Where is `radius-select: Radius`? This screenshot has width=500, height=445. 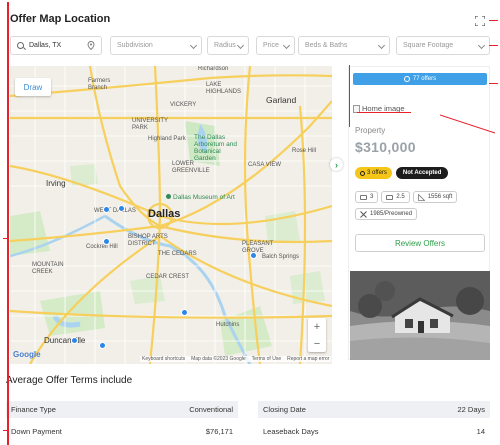
radius-select: Radius is located at coordinates (228, 45).